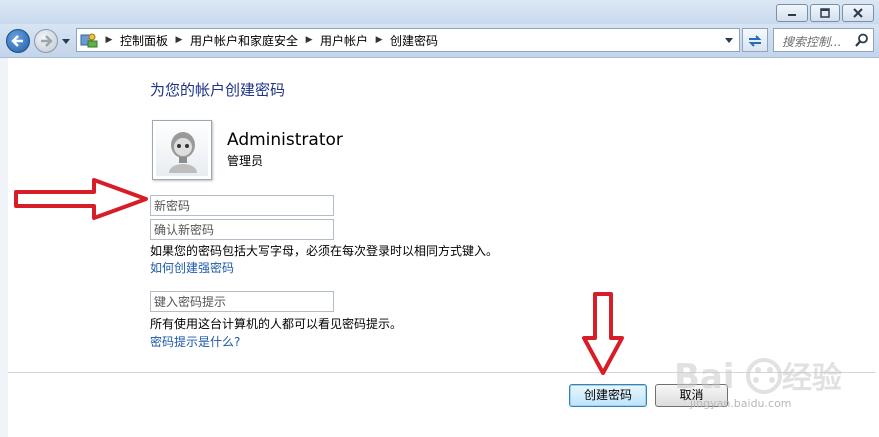 The image size is (879, 437). What do you see at coordinates (862, 40) in the screenshot?
I see `search-icon` at bounding box center [862, 40].